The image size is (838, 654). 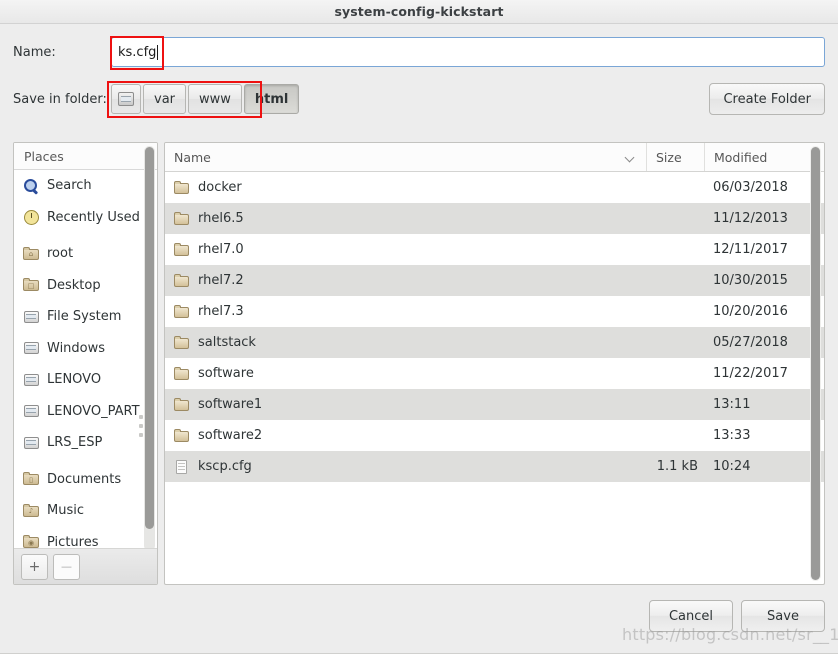 I want to click on sidebar-item-windows: Windows, so click(x=85, y=349).